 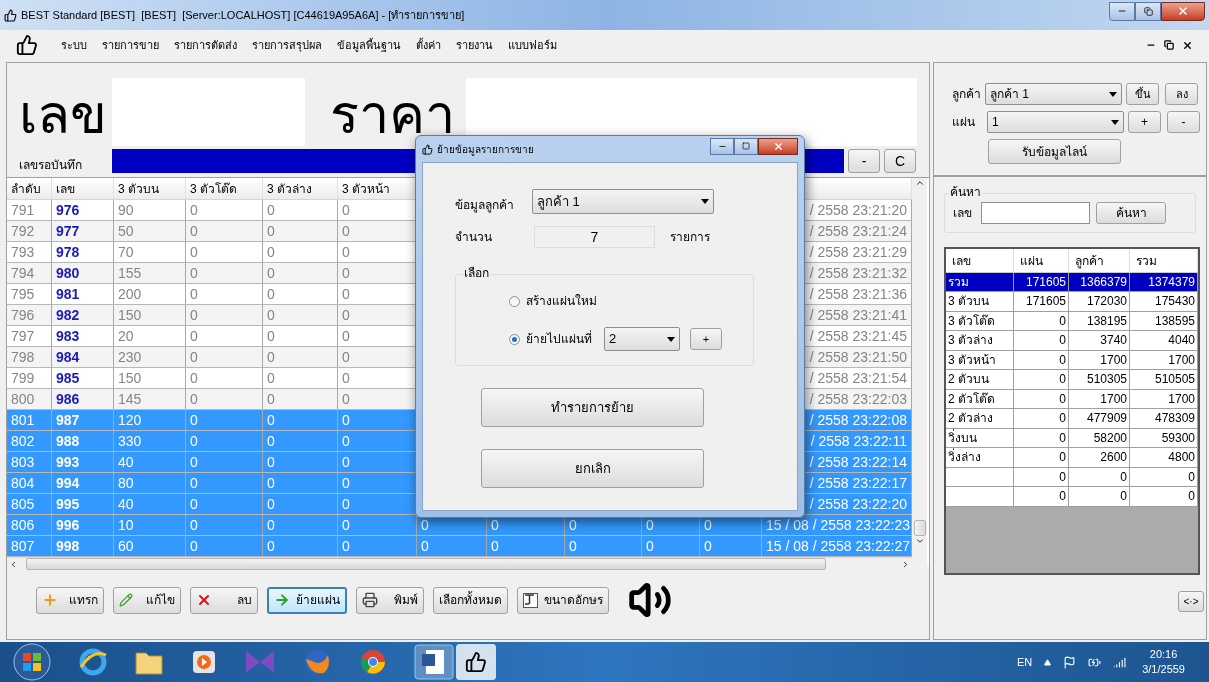 What do you see at coordinates (130, 315) in the screenshot?
I see `table-cell: 150` at bounding box center [130, 315].